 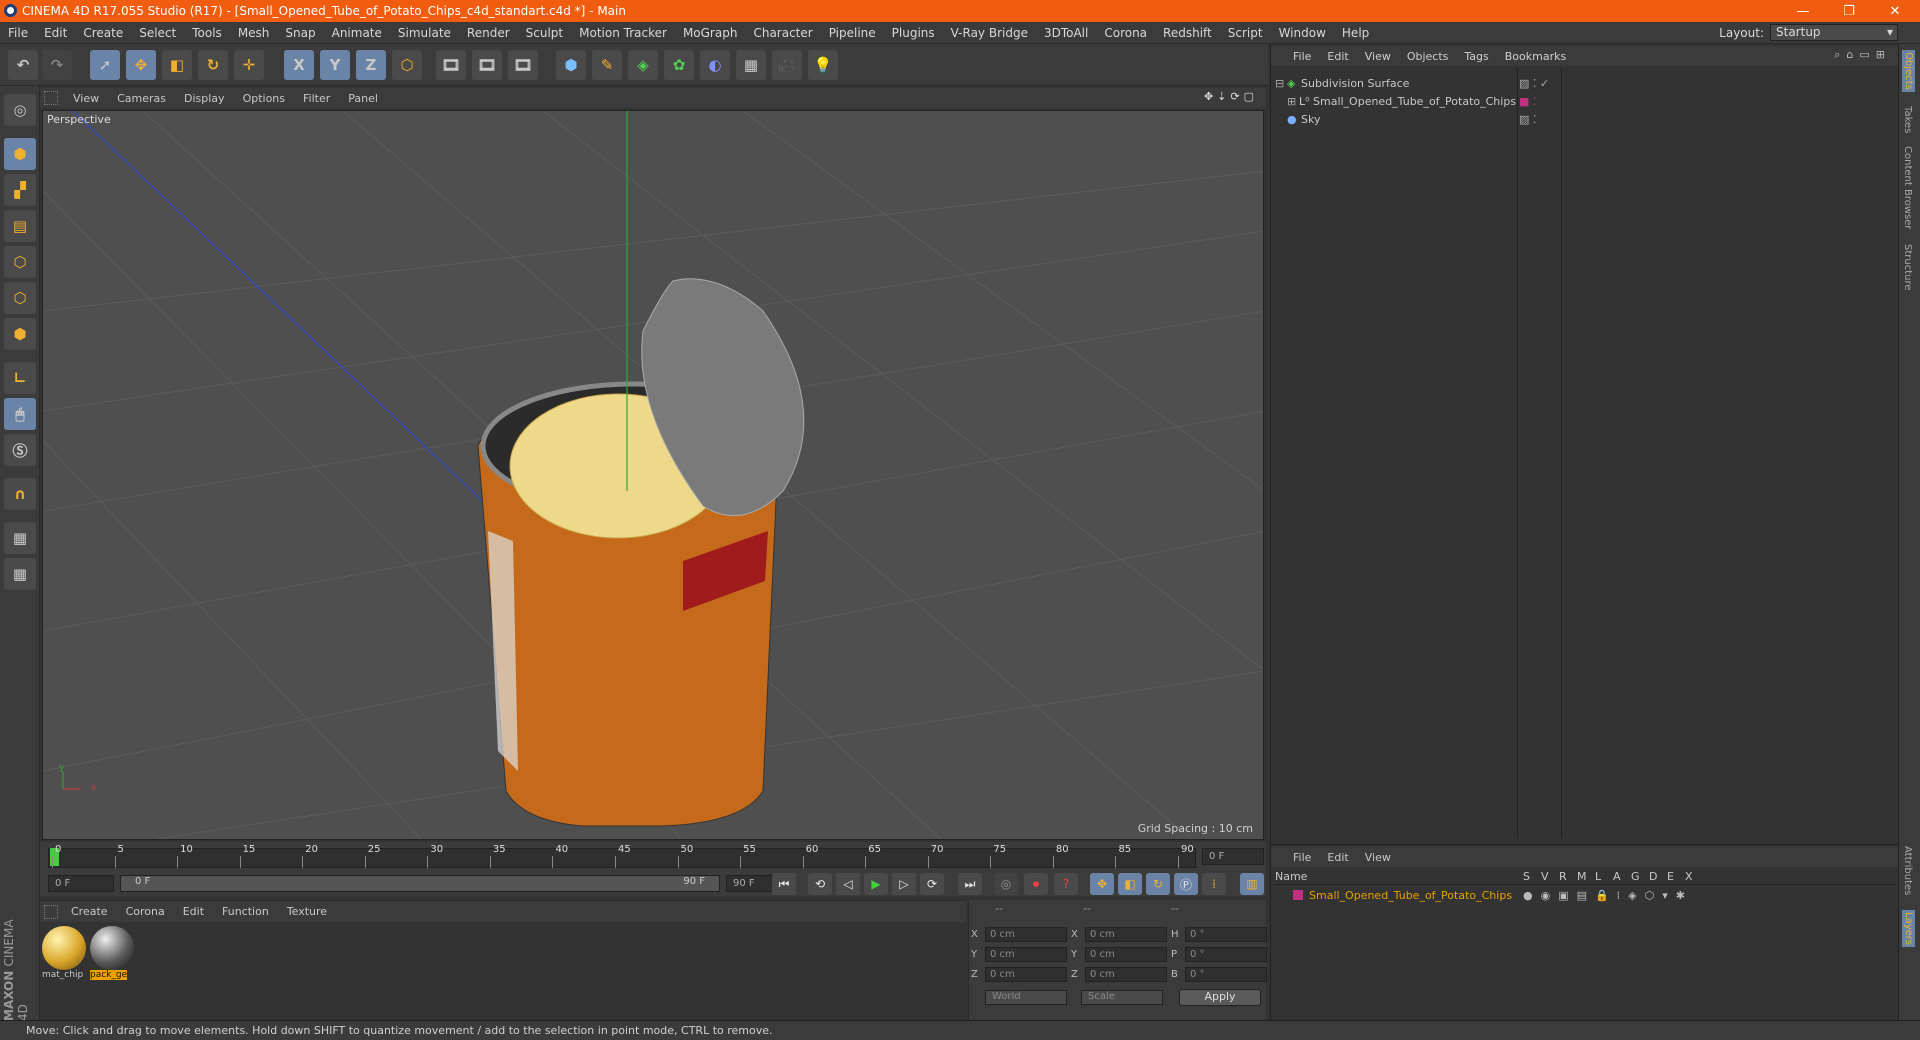 I want to click on mat-menu-edit: Edit, so click(x=193, y=911).